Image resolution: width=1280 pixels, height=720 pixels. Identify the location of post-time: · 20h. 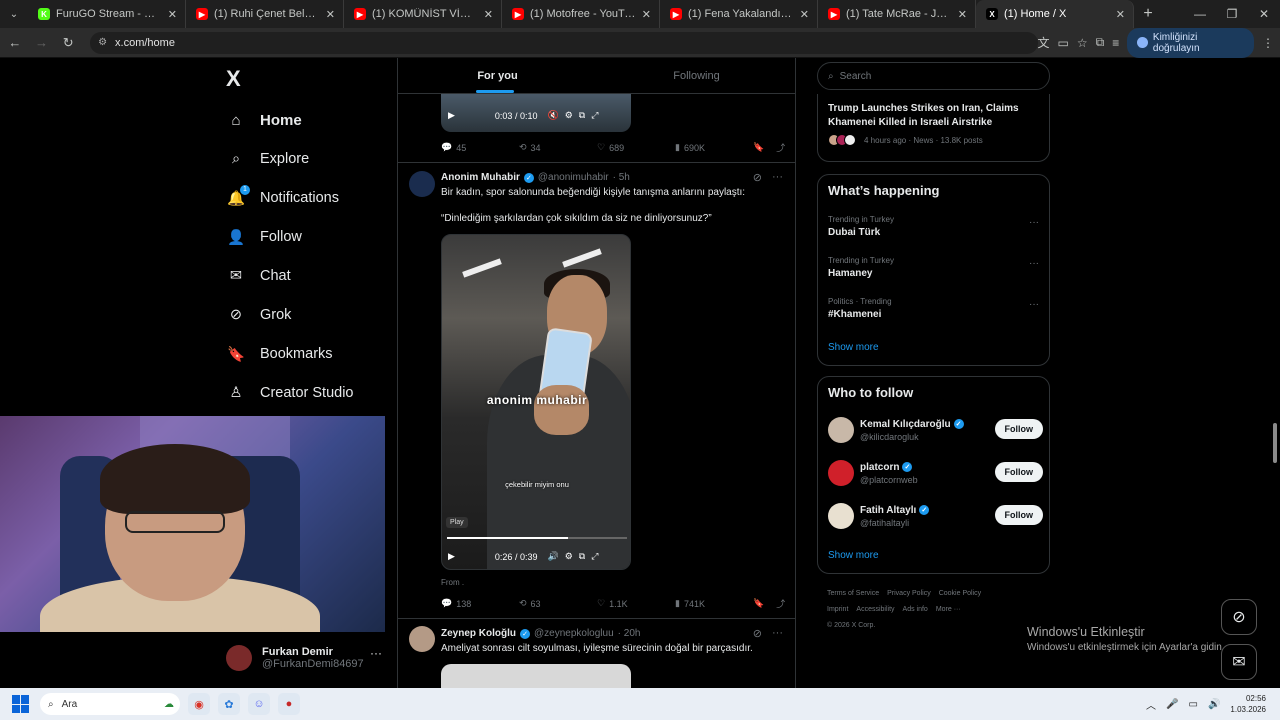
(629, 633).